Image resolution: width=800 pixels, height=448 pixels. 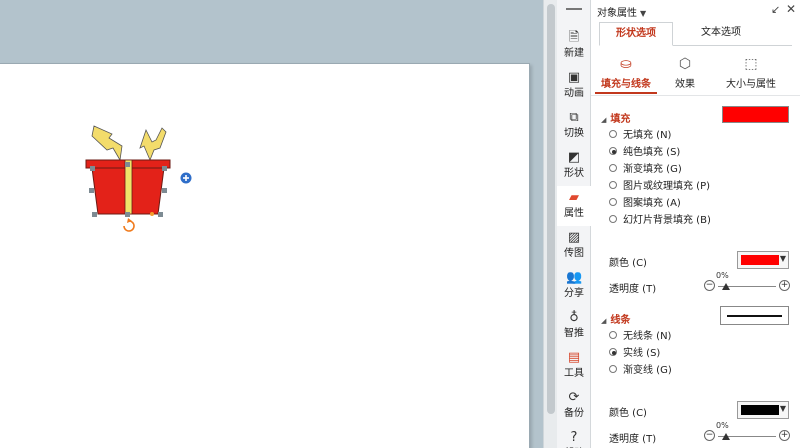 What do you see at coordinates (763, 260) in the screenshot?
I see `fill-color-picker: ▼` at bounding box center [763, 260].